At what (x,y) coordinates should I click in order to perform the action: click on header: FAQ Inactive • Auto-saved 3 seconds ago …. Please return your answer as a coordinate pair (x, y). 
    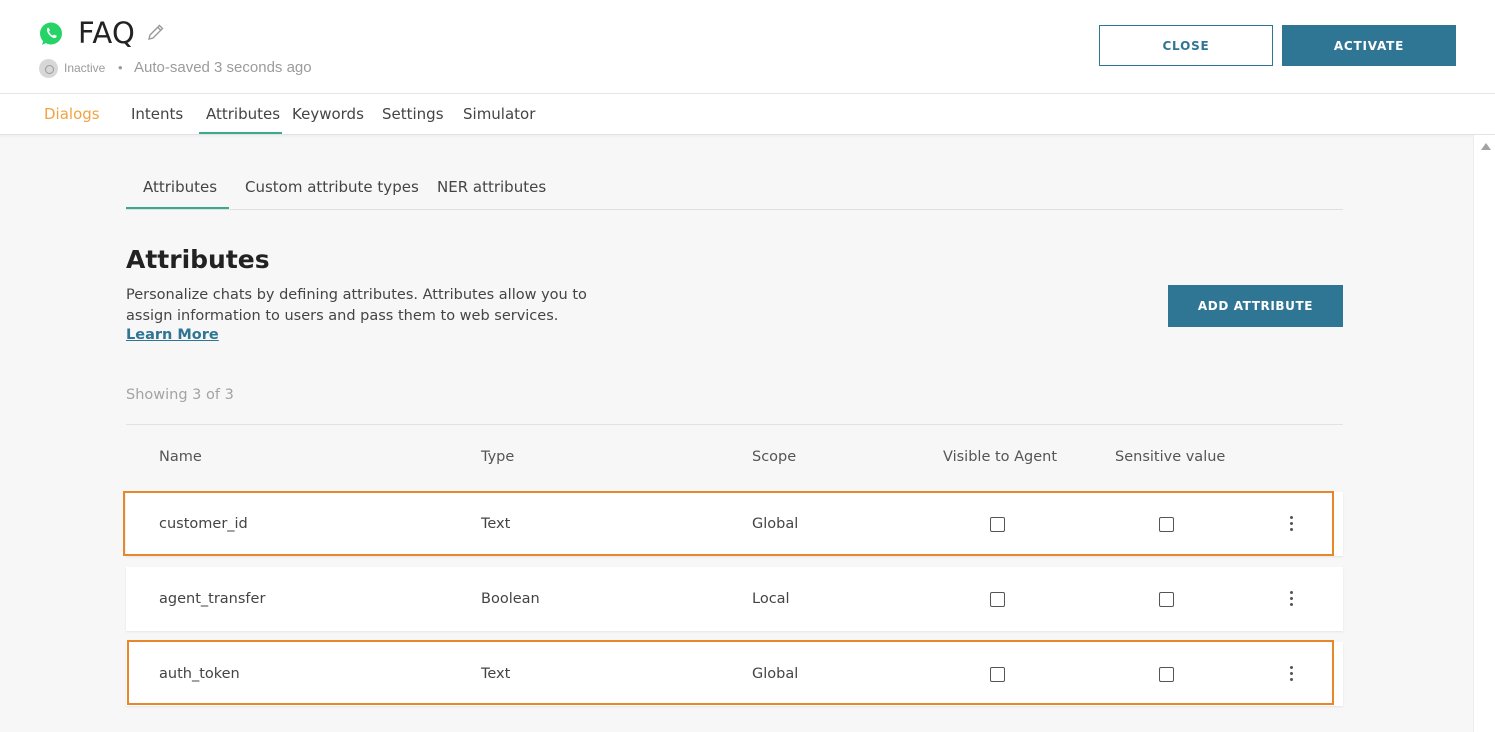
    Looking at the image, I should click on (747, 47).